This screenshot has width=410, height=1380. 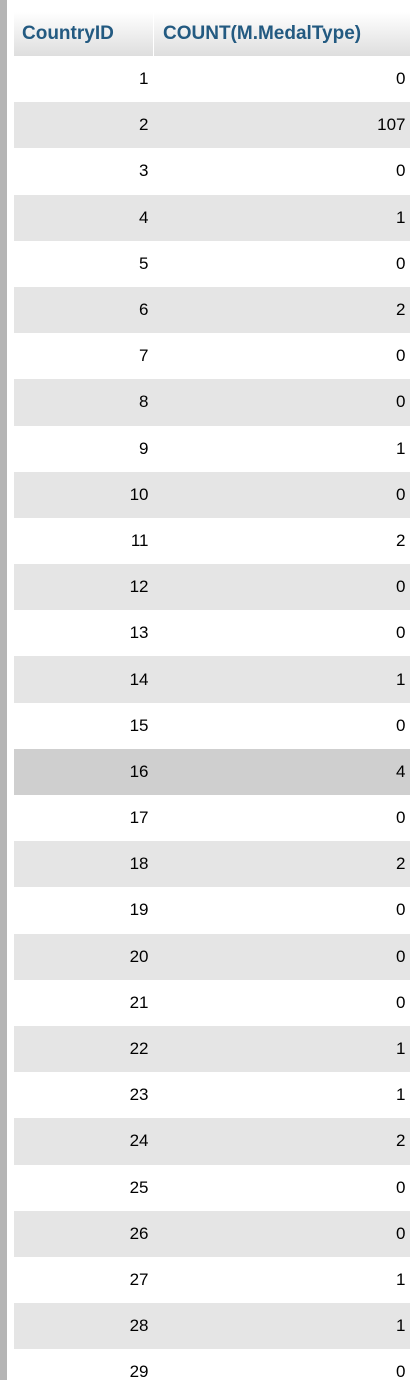 I want to click on column-header-countryid: CountryID, so click(x=84, y=34).